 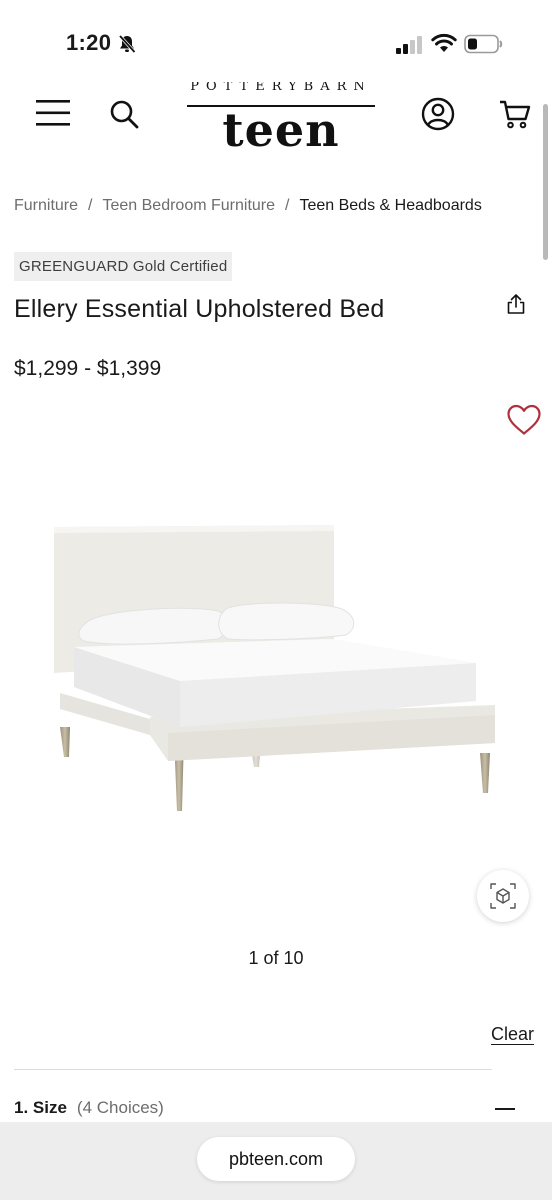 What do you see at coordinates (505, 1109) in the screenshot?
I see `collapse-minus-icon` at bounding box center [505, 1109].